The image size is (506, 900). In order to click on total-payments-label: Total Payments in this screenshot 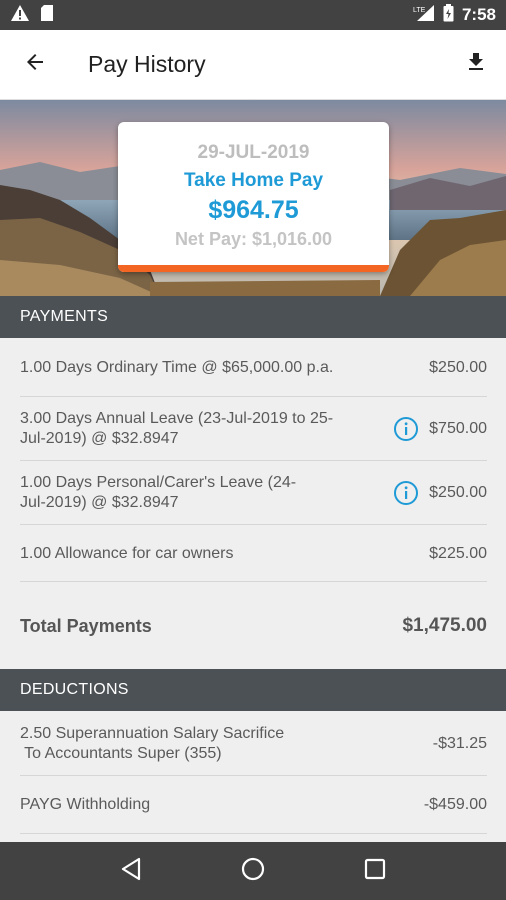, I will do `click(86, 625)`.